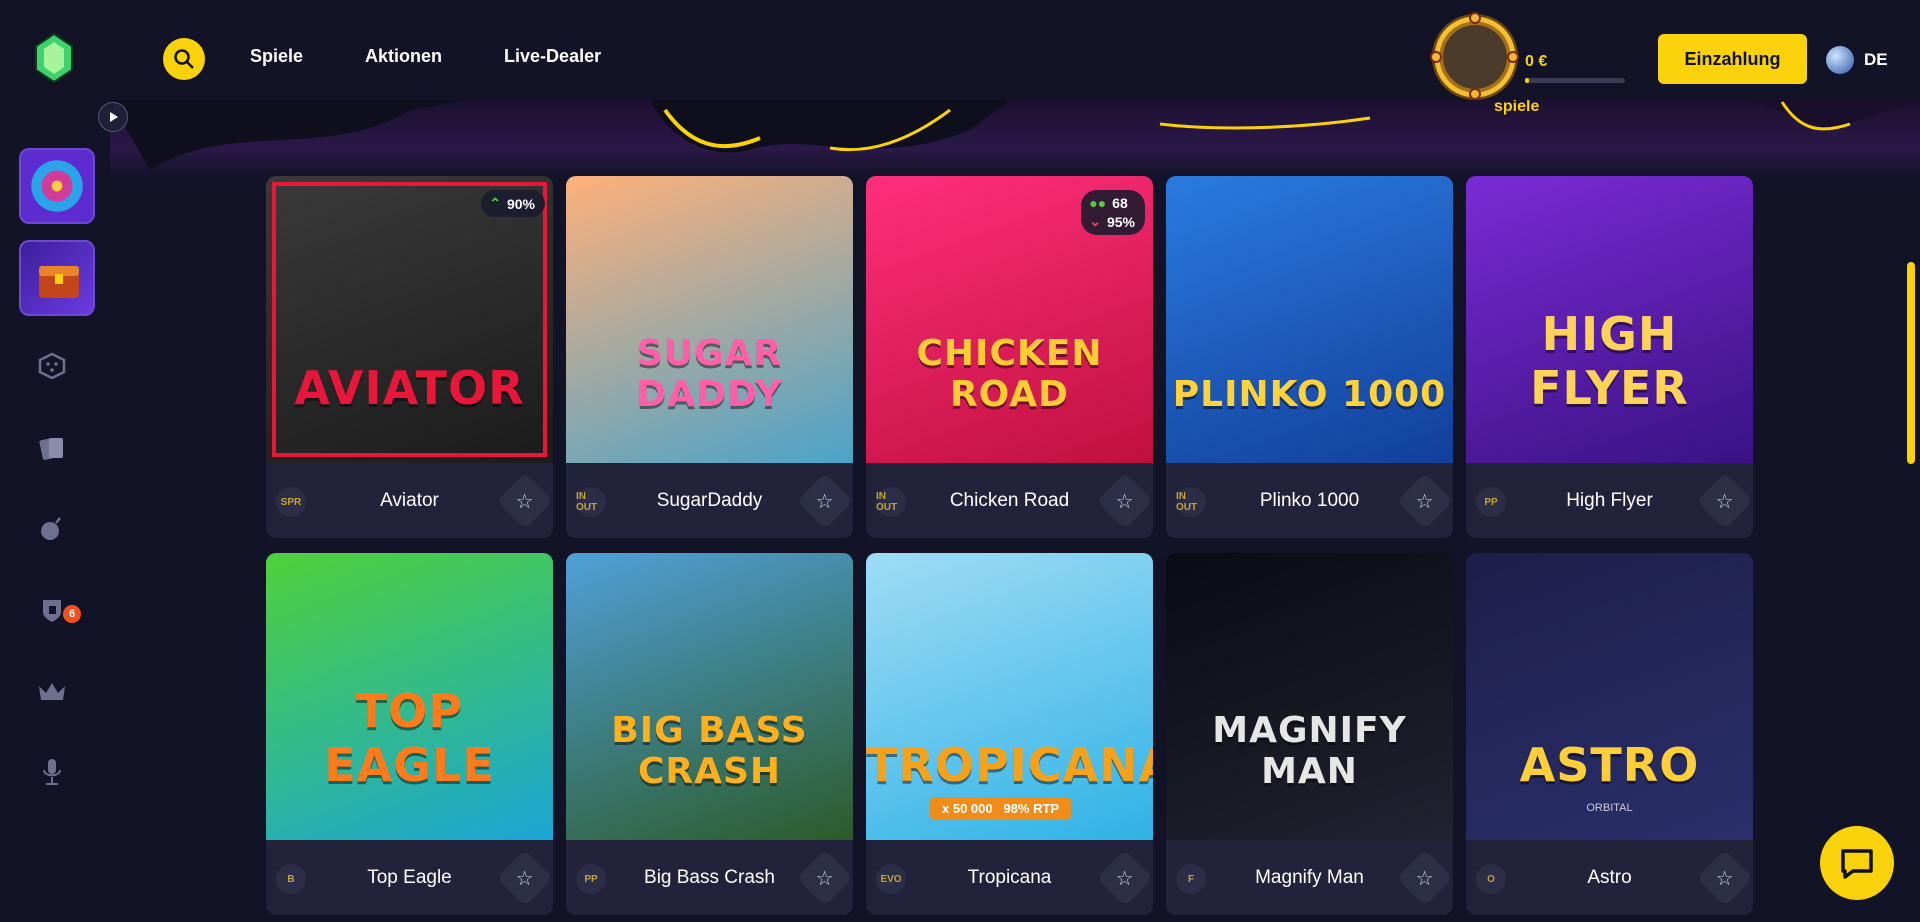  I want to click on players-icon: ●●, so click(1098, 203).